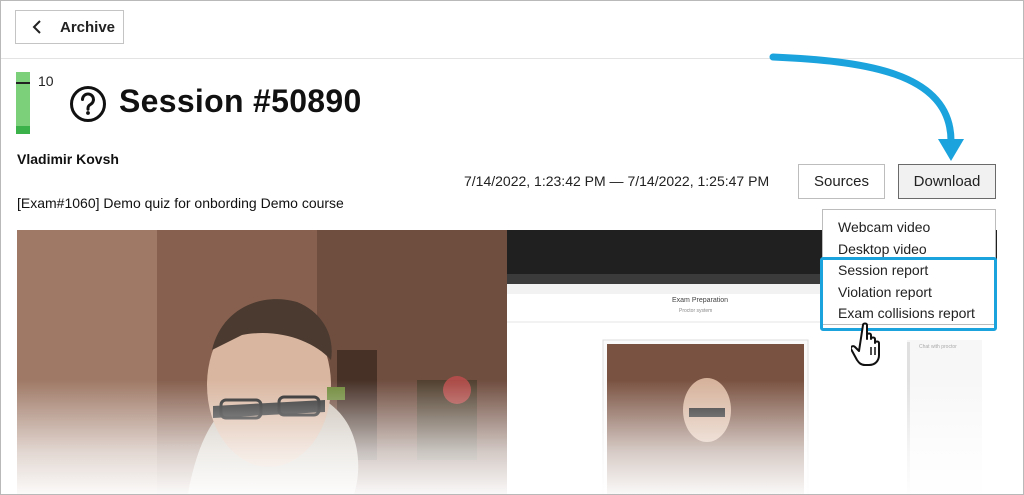 This screenshot has height=495, width=1024. Describe the element at coordinates (23, 130) in the screenshot. I see `score-bar-base` at that location.